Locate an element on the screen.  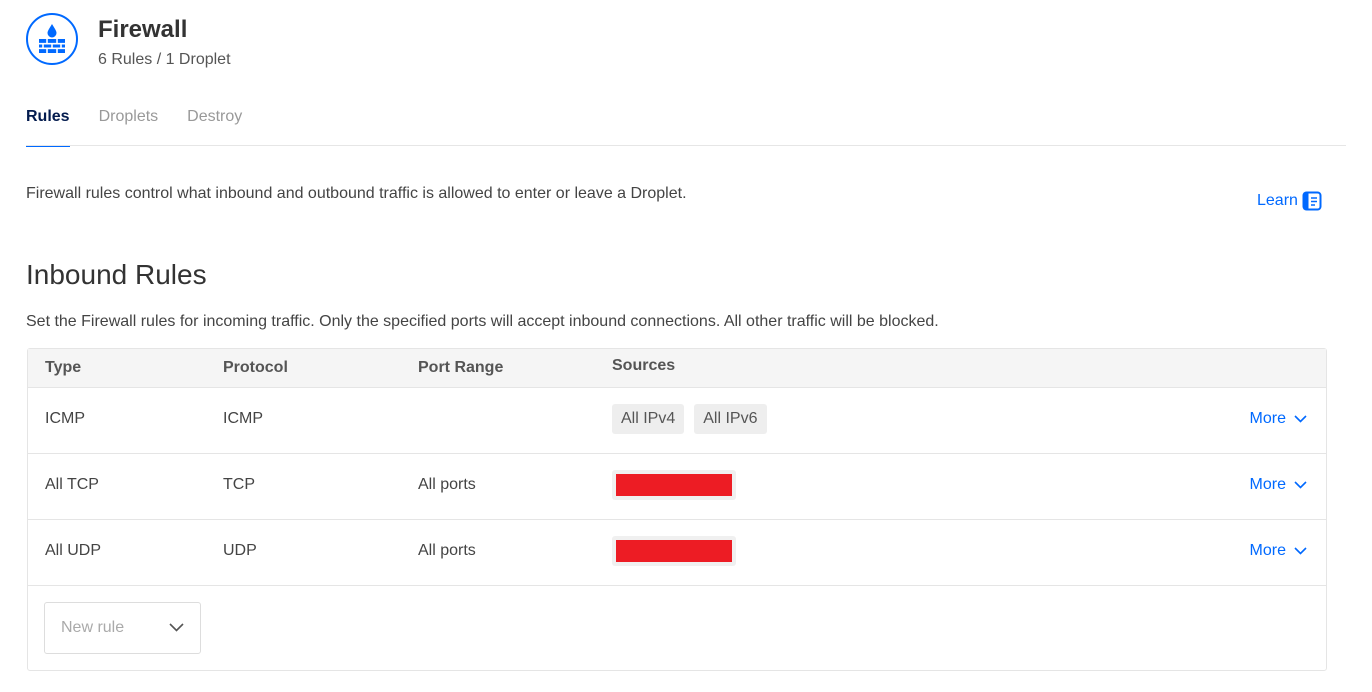
tab-rules: Rules is located at coordinates (48, 123).